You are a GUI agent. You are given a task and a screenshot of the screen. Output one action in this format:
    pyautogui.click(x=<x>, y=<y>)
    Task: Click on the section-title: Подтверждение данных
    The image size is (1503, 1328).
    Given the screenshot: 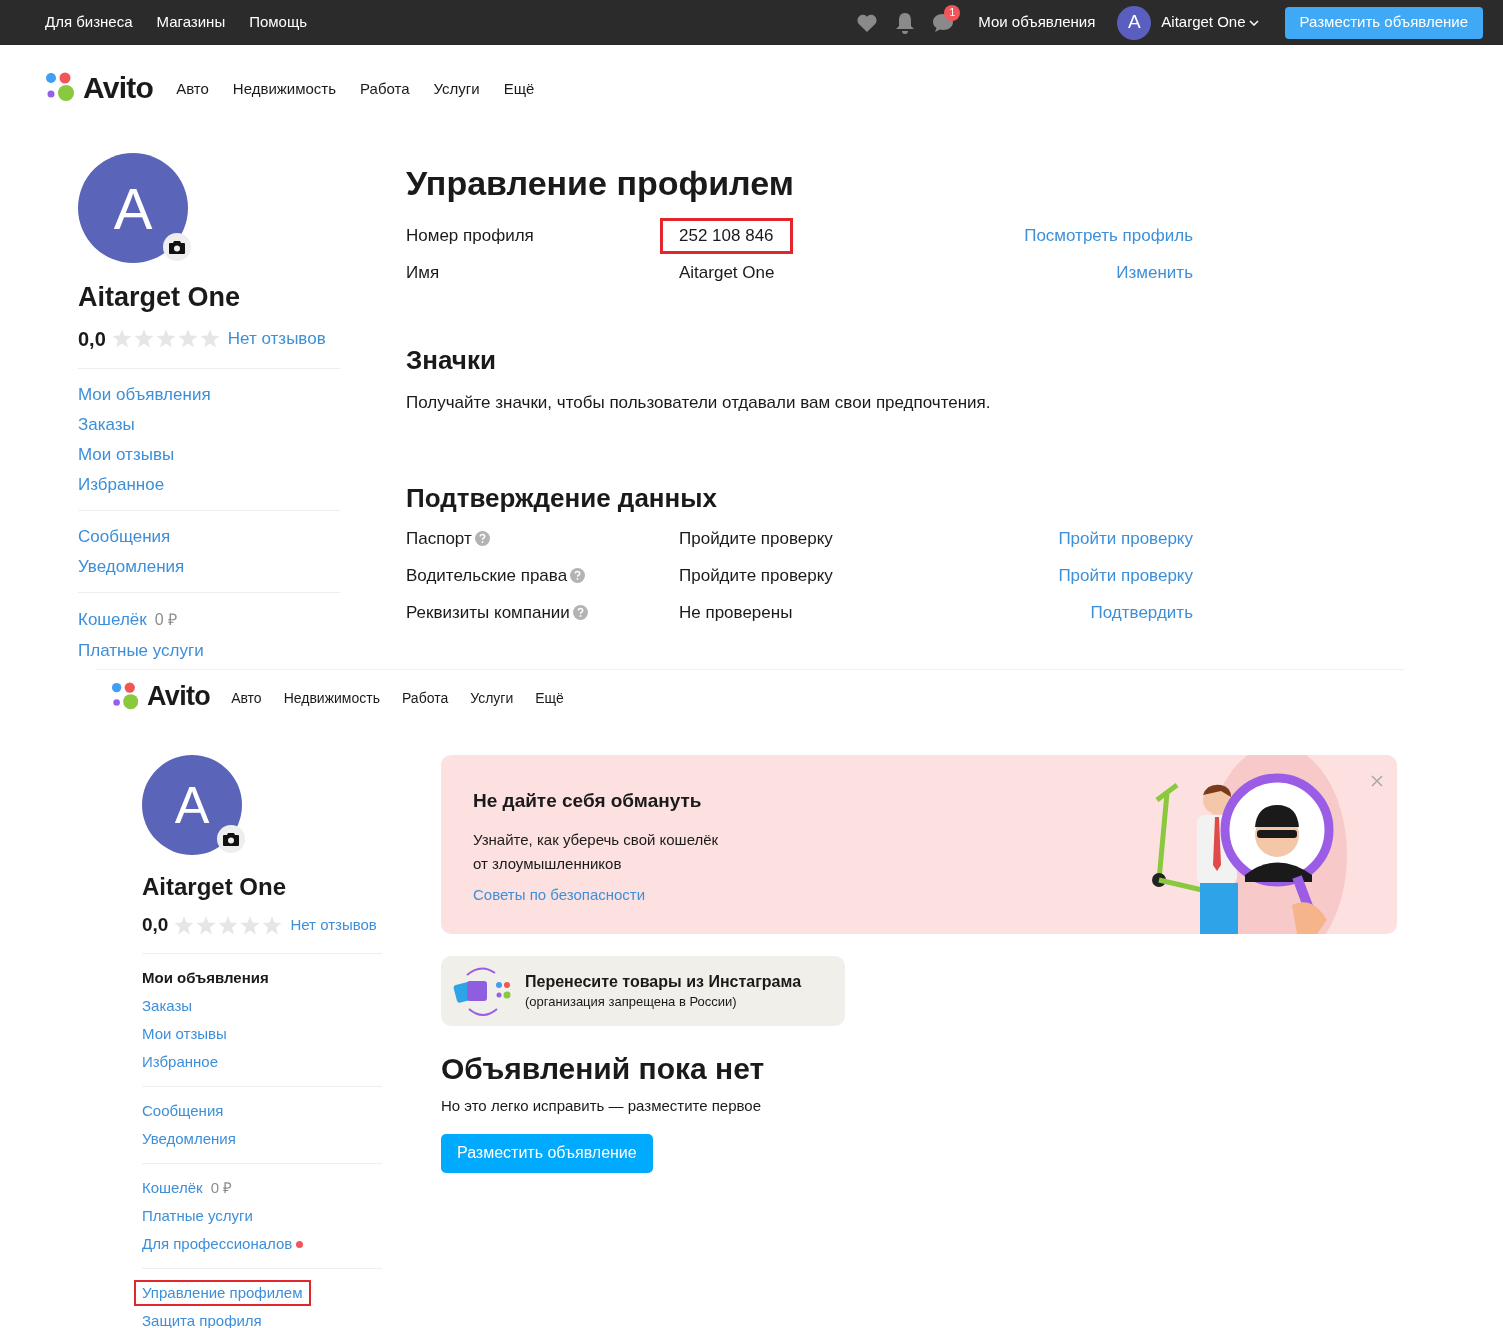 What is the action you would take?
    pyautogui.click(x=562, y=497)
    